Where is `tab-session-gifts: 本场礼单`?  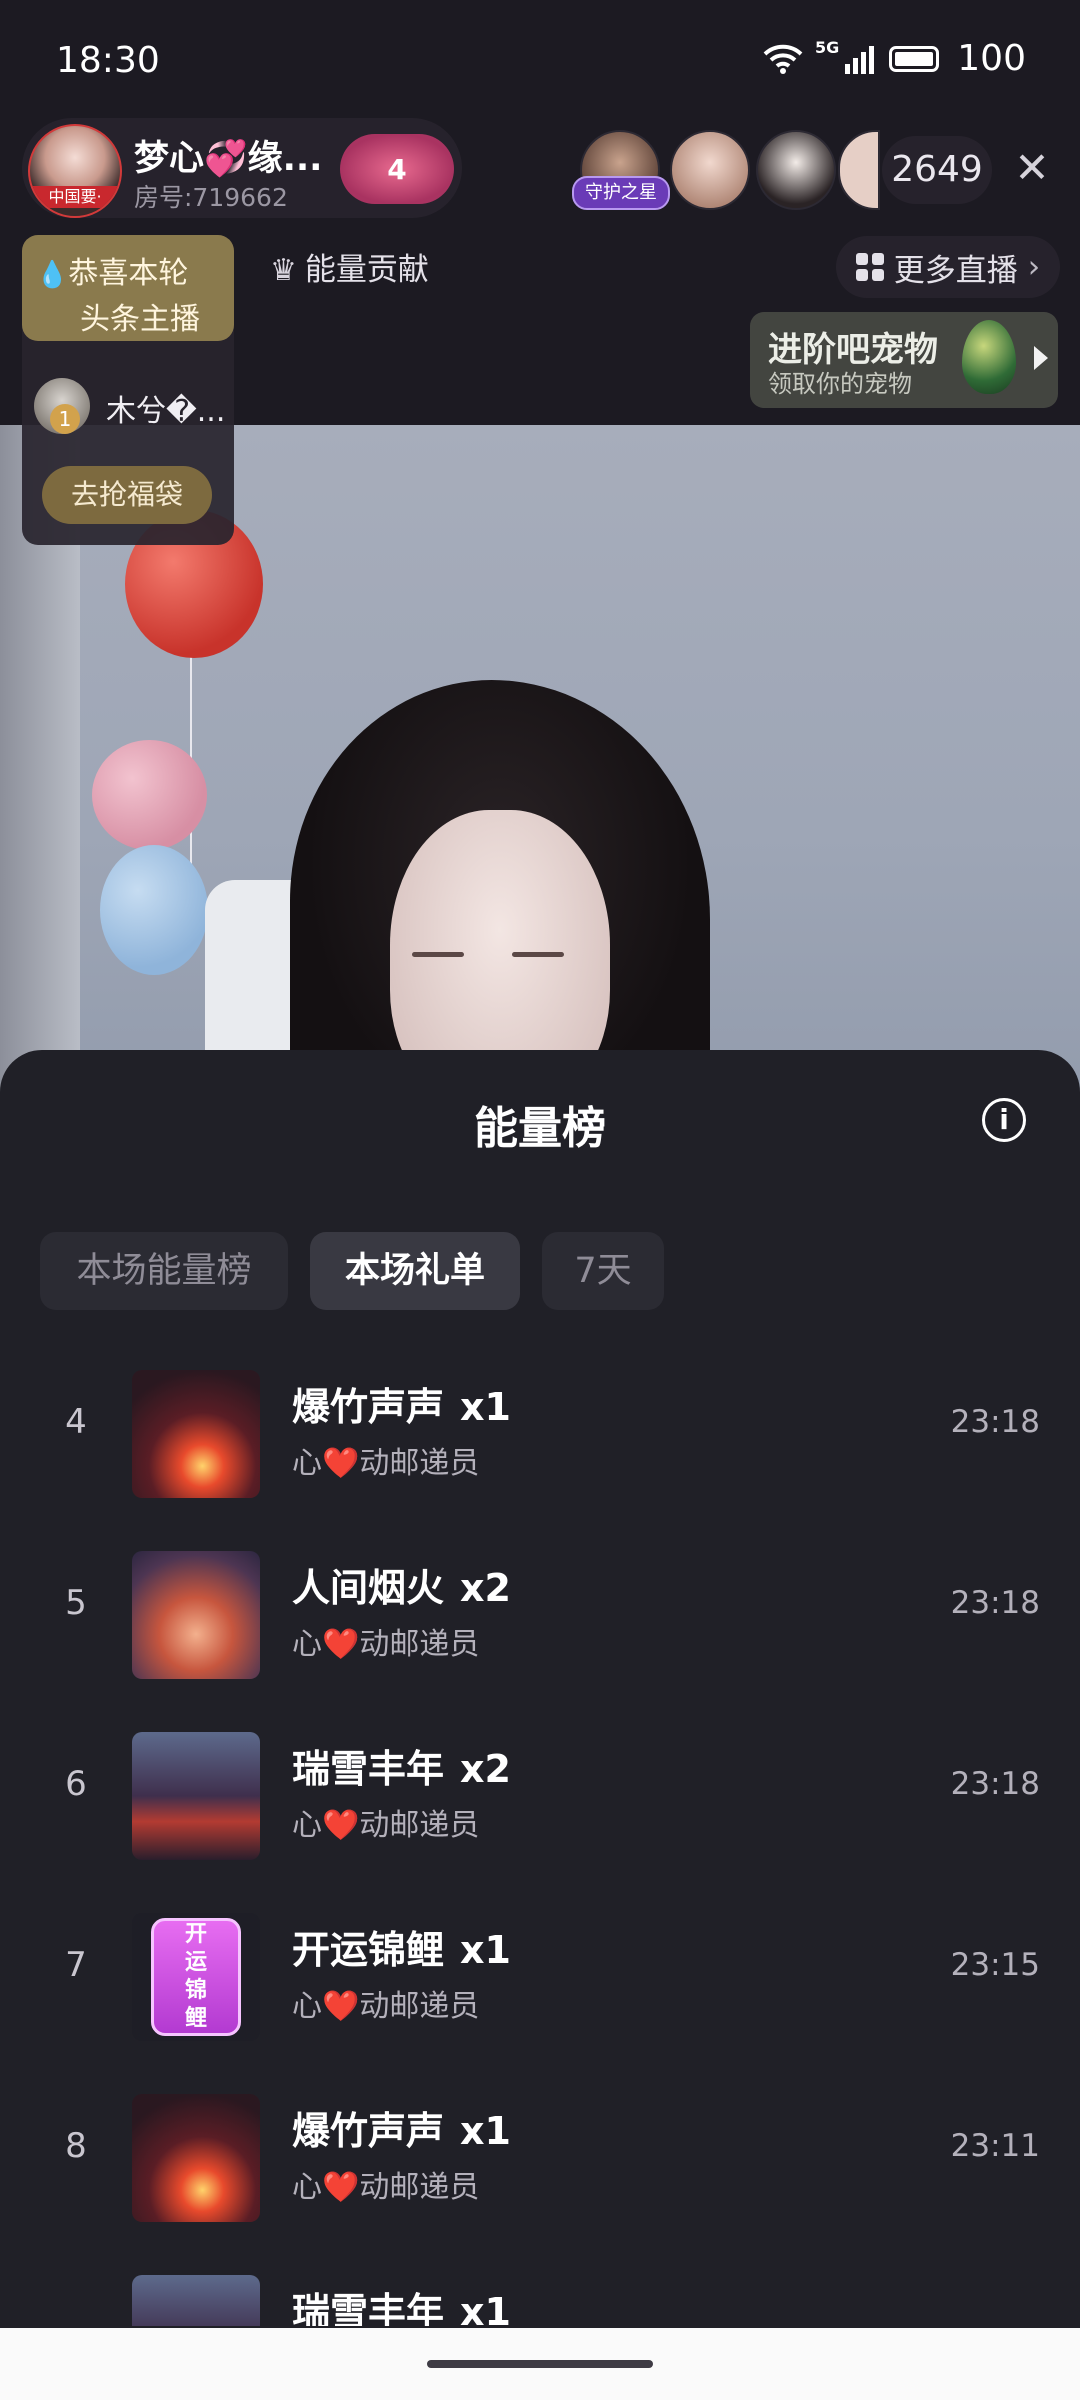 tab-session-gifts: 本场礼单 is located at coordinates (415, 1271).